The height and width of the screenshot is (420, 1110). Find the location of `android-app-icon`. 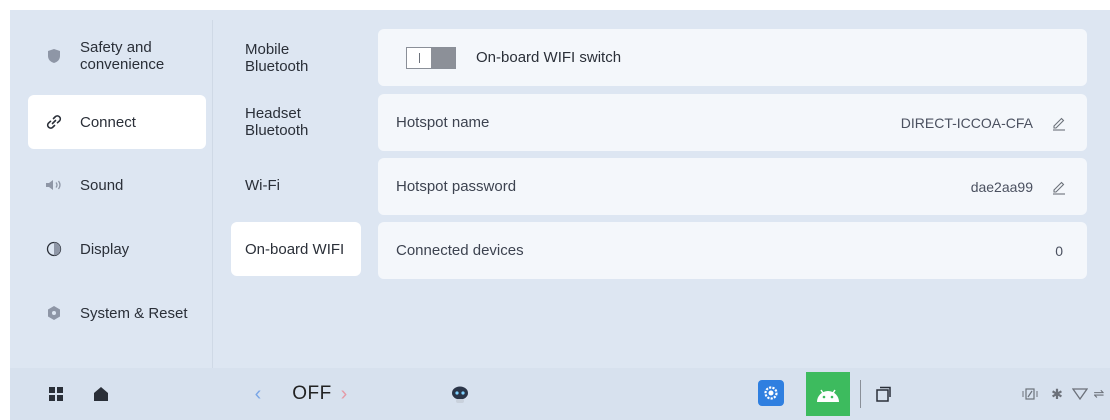

android-app-icon is located at coordinates (828, 394).